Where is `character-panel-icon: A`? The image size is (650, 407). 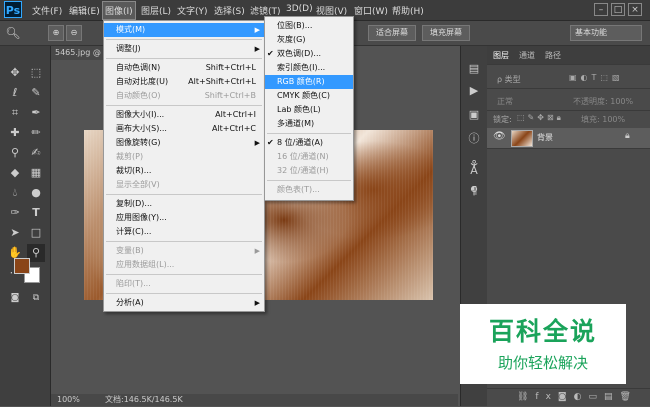 character-panel-icon: A is located at coordinates (474, 171).